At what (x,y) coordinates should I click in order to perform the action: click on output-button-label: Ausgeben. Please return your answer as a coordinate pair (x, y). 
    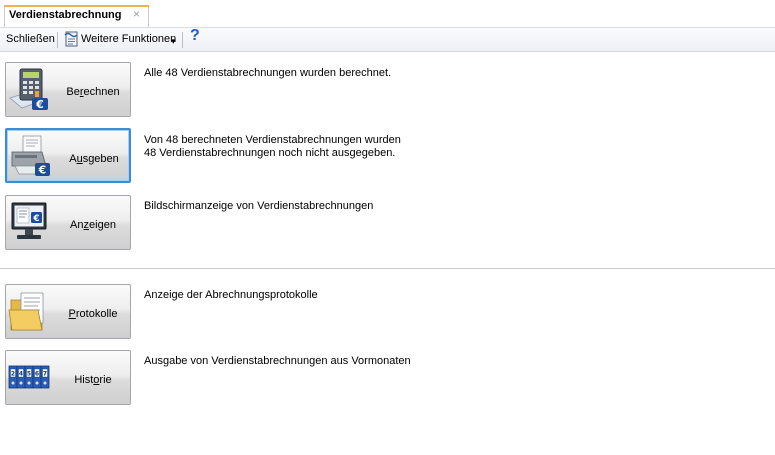
    Looking at the image, I should click on (94, 159).